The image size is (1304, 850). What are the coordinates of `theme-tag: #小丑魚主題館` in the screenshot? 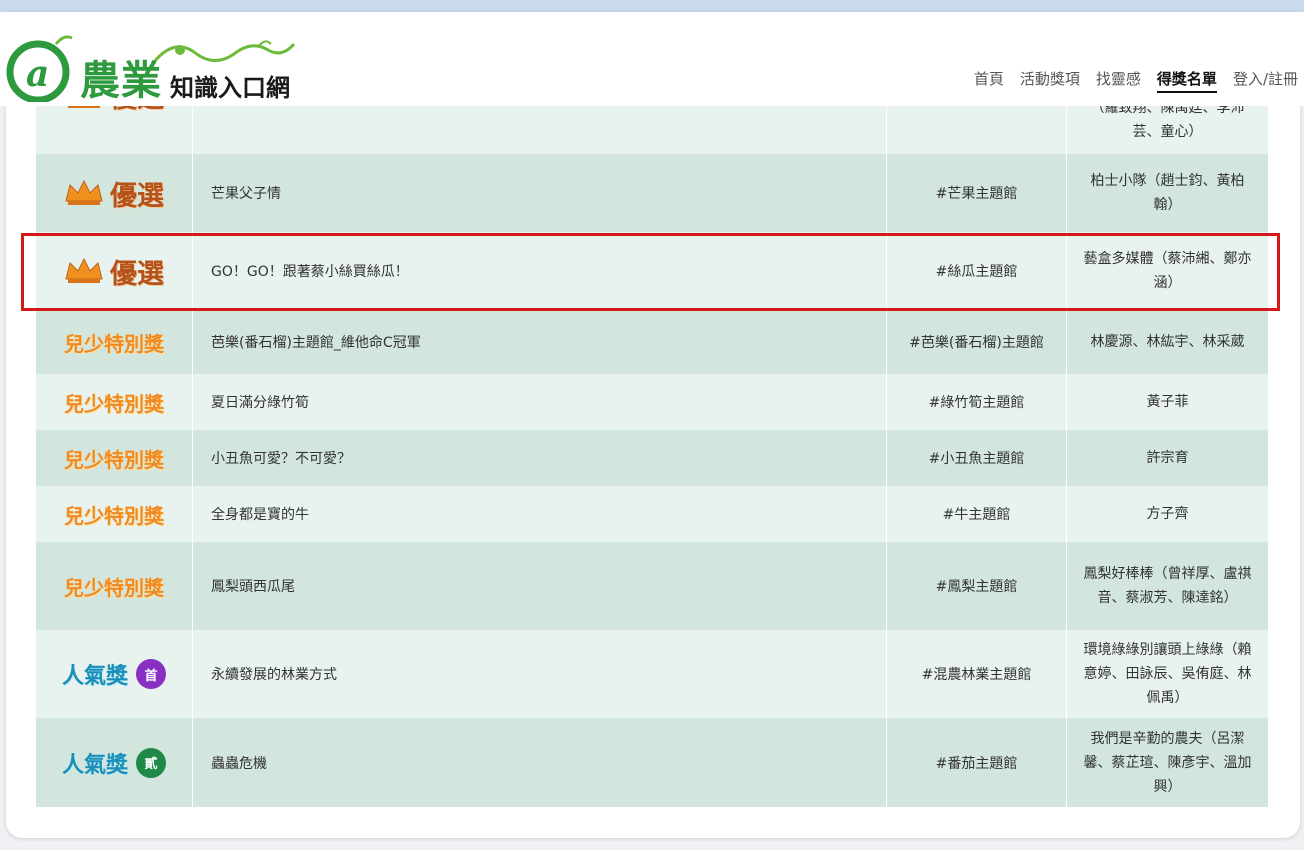 It's located at (977, 458).